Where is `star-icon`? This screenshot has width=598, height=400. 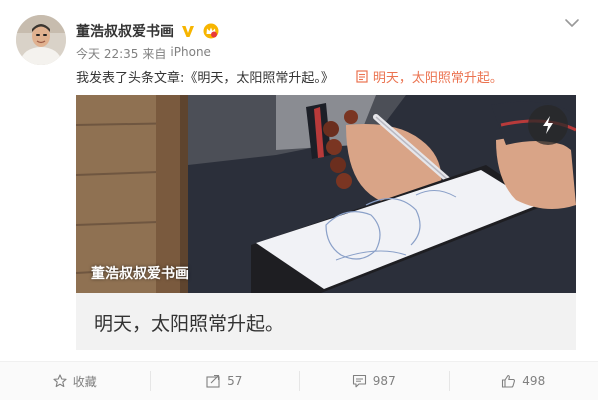
star-icon is located at coordinates (60, 381).